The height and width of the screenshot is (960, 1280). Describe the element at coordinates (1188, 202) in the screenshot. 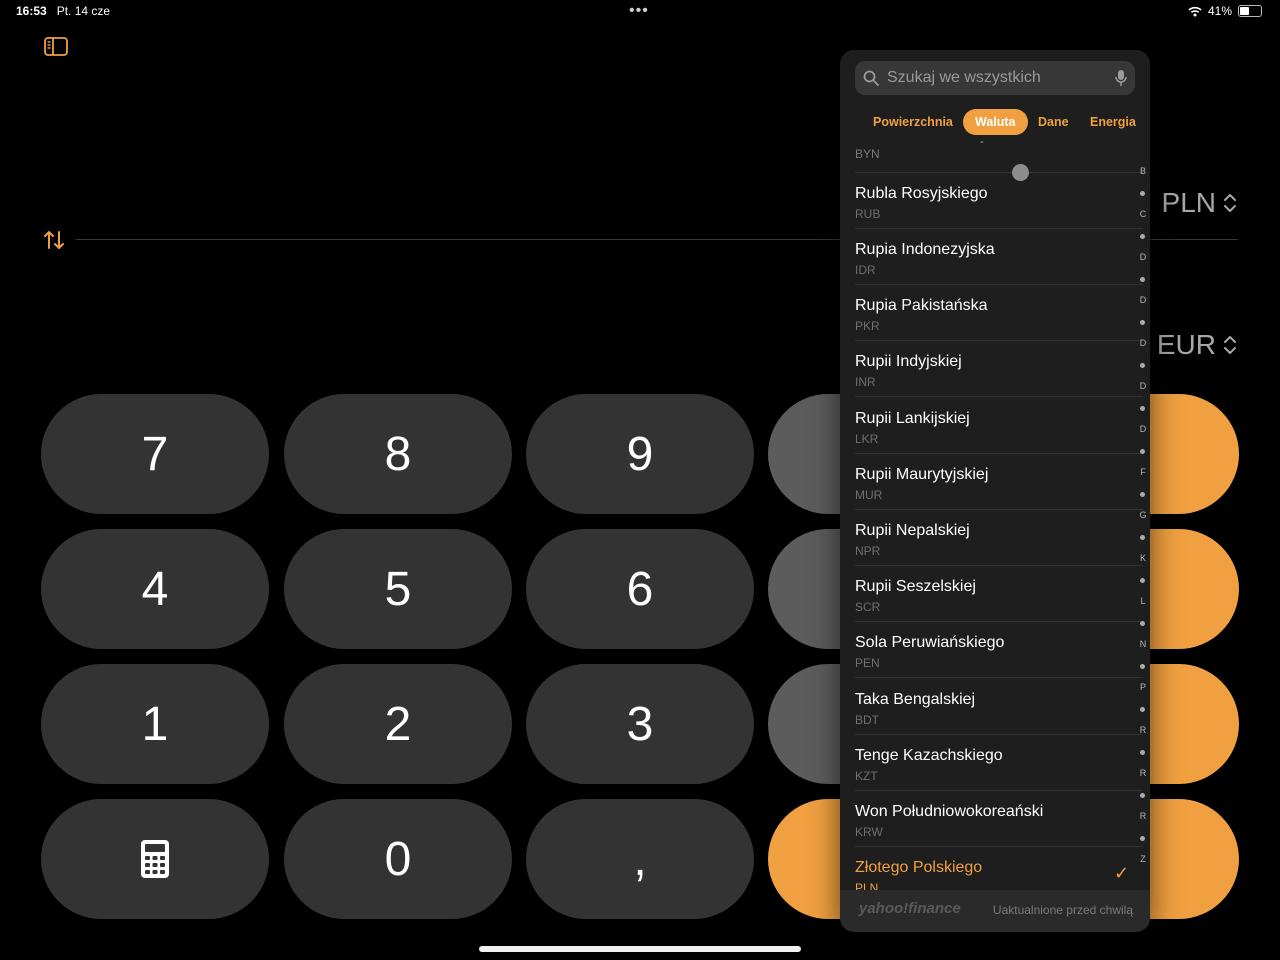

I see `from-unit-label: PLN` at that location.